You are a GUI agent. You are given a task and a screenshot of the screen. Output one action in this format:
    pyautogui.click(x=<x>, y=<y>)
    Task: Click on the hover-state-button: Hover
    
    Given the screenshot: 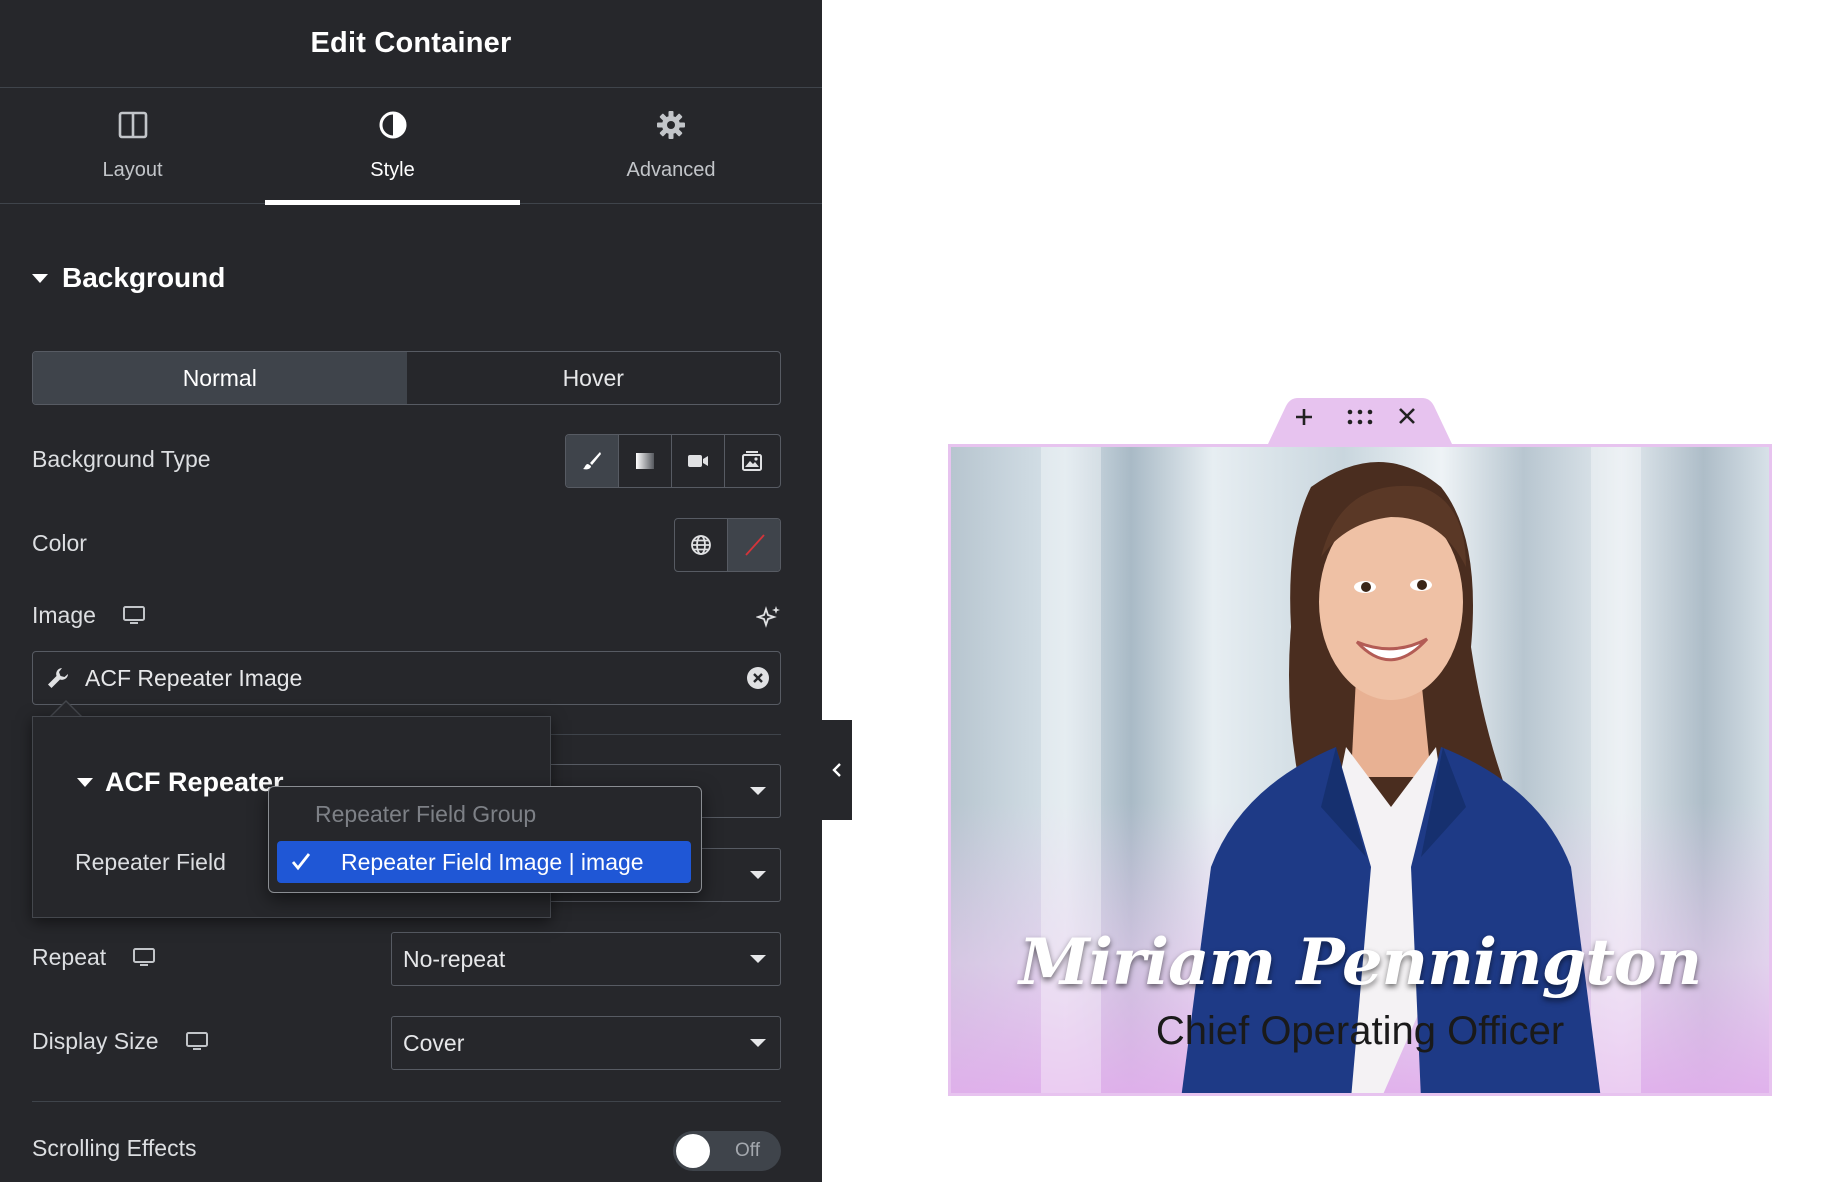 What is the action you would take?
    pyautogui.click(x=594, y=378)
    